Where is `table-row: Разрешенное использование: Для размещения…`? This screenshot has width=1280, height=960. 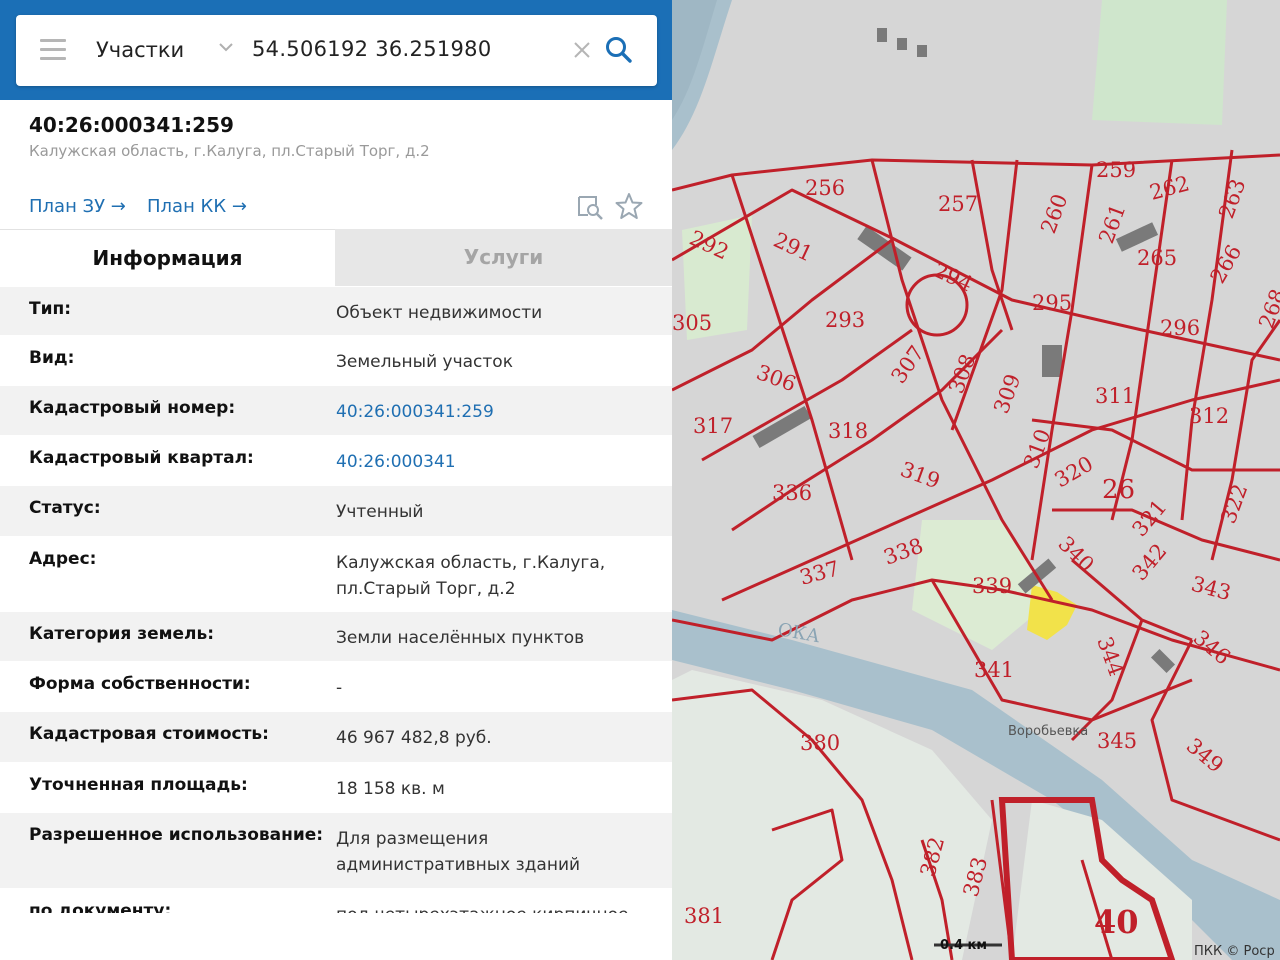 table-row: Разрешенное использование: Для размещения… is located at coordinates (336, 850).